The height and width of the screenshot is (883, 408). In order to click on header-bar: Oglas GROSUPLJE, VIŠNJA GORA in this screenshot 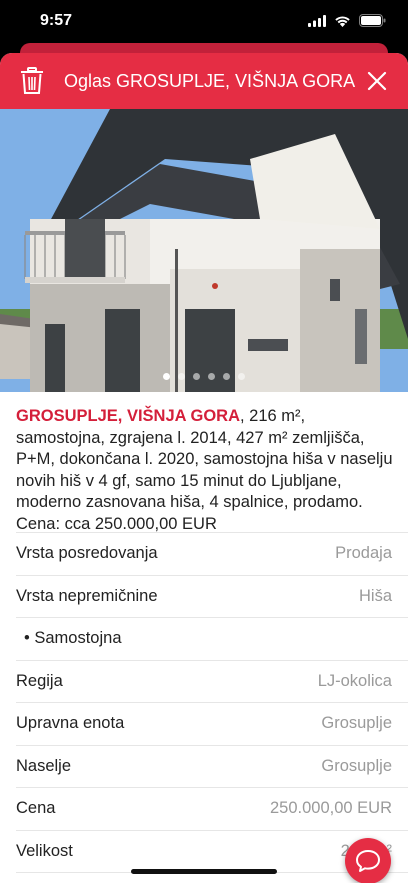, I will do `click(204, 81)`.